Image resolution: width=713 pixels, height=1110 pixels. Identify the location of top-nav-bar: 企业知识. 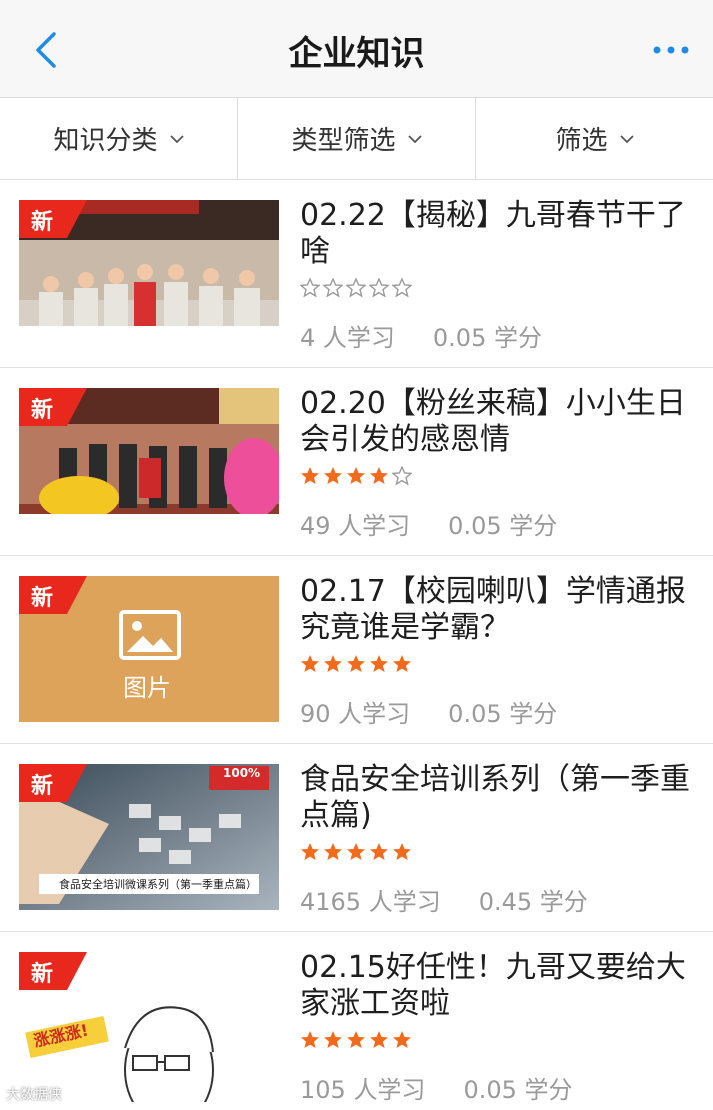
(356, 49).